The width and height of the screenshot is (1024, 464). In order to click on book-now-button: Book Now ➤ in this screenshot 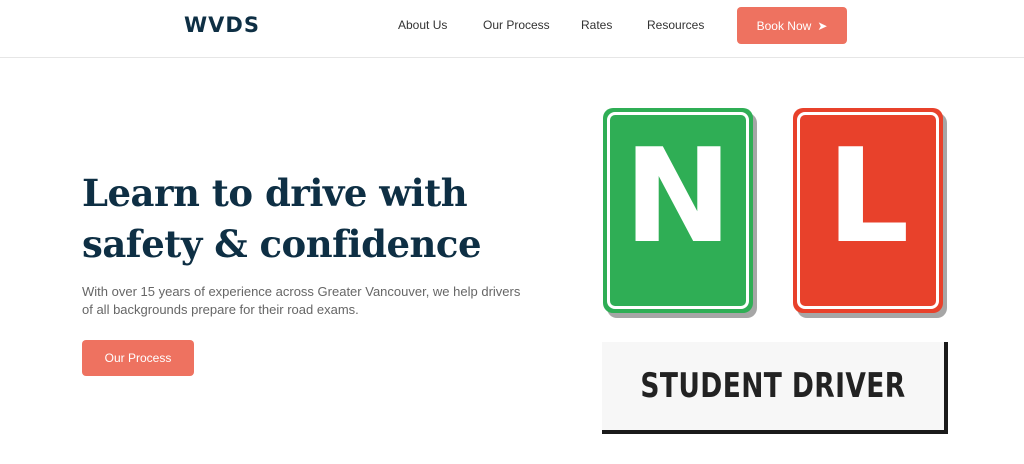, I will do `click(792, 25)`.